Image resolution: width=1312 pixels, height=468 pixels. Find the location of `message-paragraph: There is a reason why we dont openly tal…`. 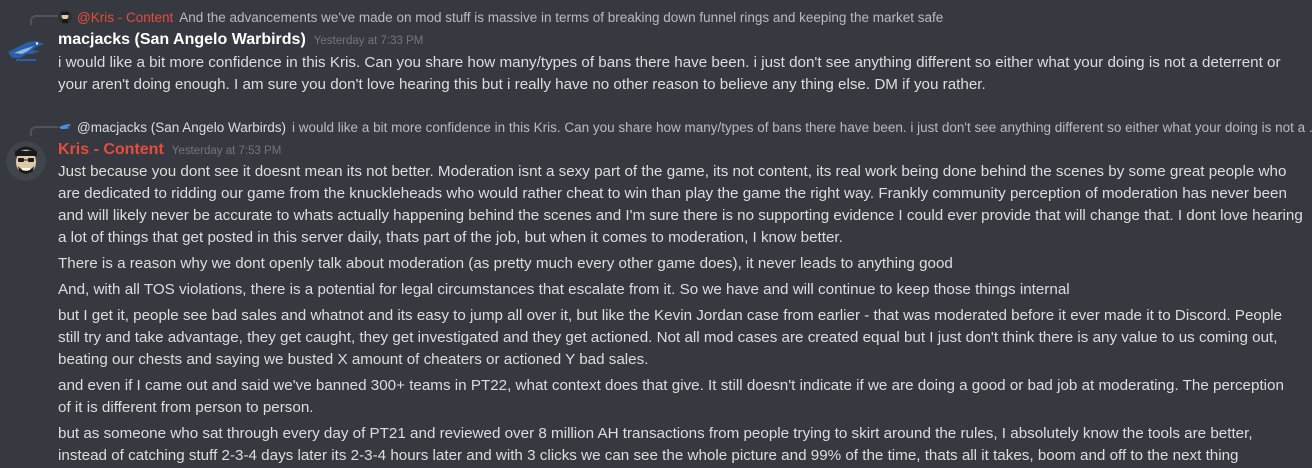

message-paragraph: There is a reason why we dont openly tal… is located at coordinates (678, 264).